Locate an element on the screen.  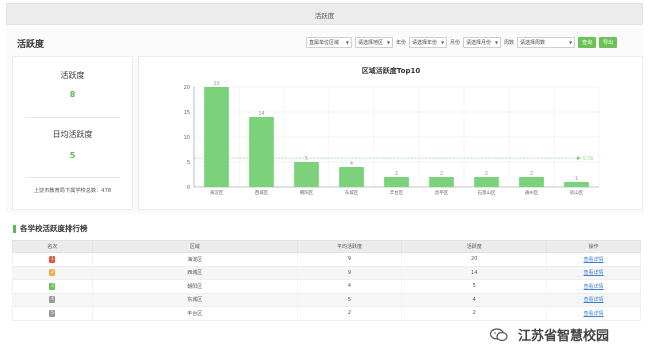
export-button: 导出 is located at coordinates (608, 42).